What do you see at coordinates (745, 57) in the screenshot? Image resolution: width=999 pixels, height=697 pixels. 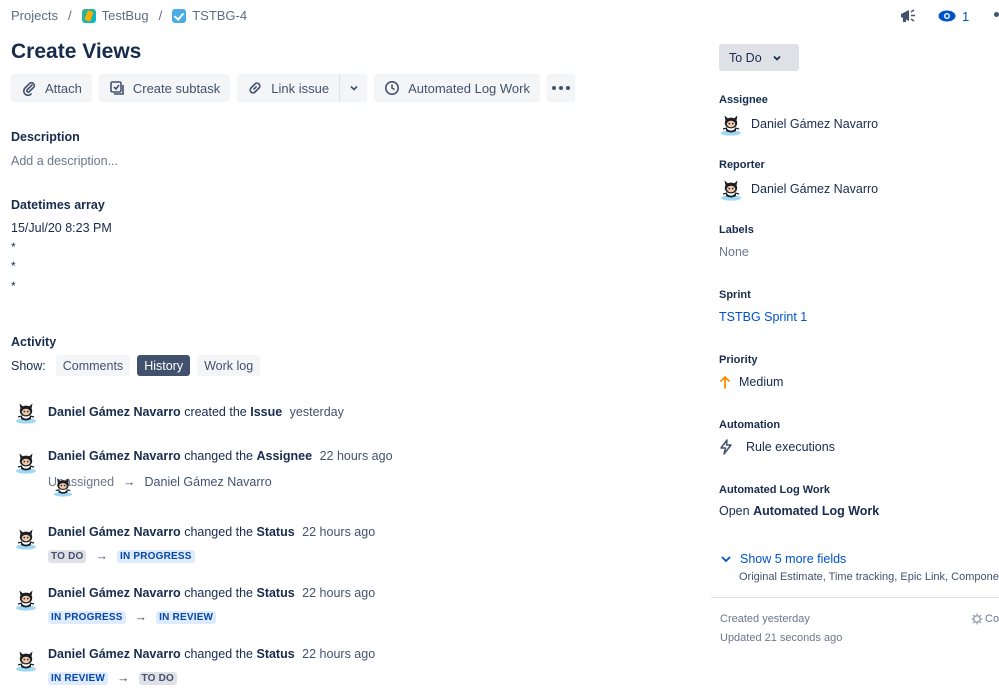 I see `status-label: To Do` at bounding box center [745, 57].